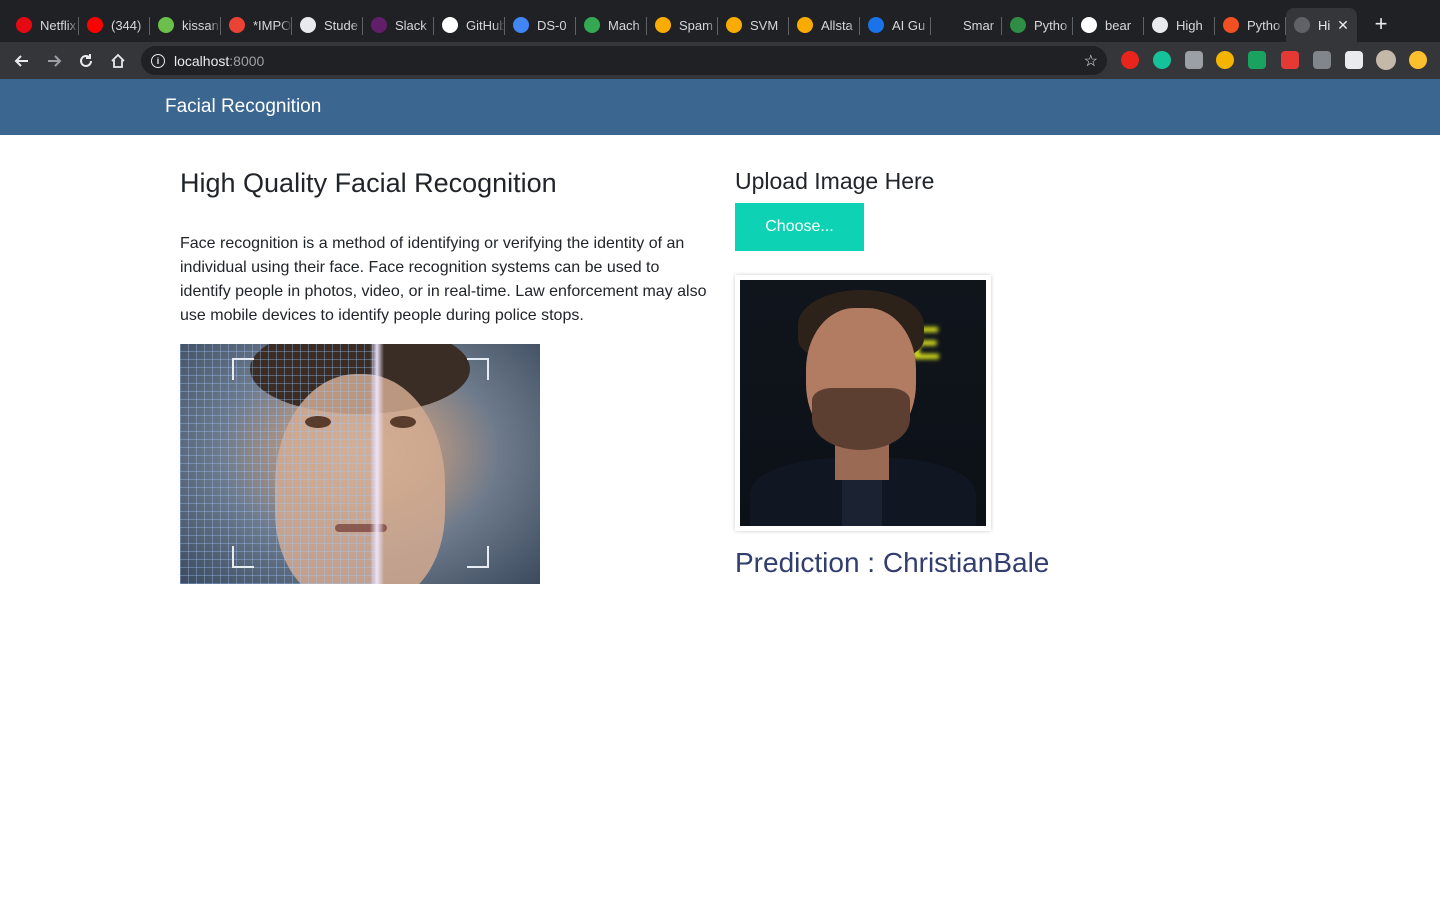  What do you see at coordinates (592, 25) in the screenshot?
I see `drive-icon` at bounding box center [592, 25].